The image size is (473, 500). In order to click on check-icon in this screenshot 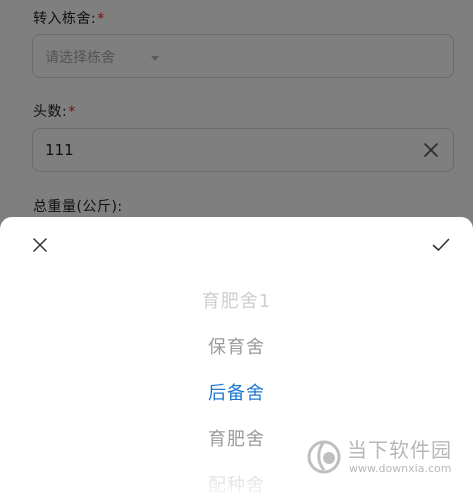, I will do `click(441, 244)`.